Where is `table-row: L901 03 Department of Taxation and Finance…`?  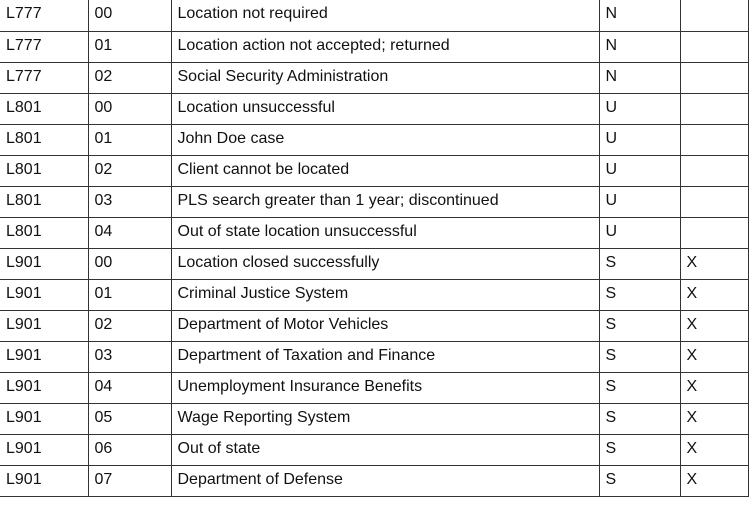 table-row: L901 03 Department of Taxation and Finance… is located at coordinates (374, 356).